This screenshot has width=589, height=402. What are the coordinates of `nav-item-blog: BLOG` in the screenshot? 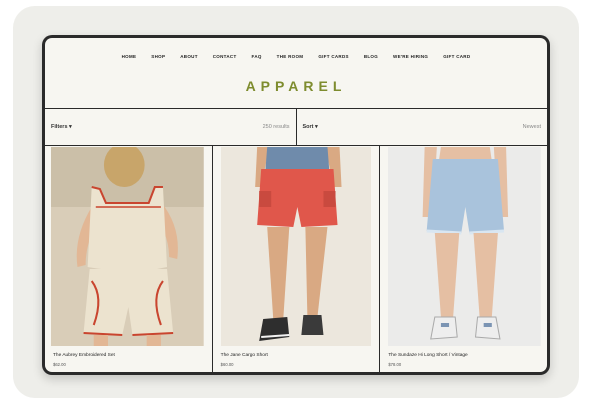 It's located at (371, 56).